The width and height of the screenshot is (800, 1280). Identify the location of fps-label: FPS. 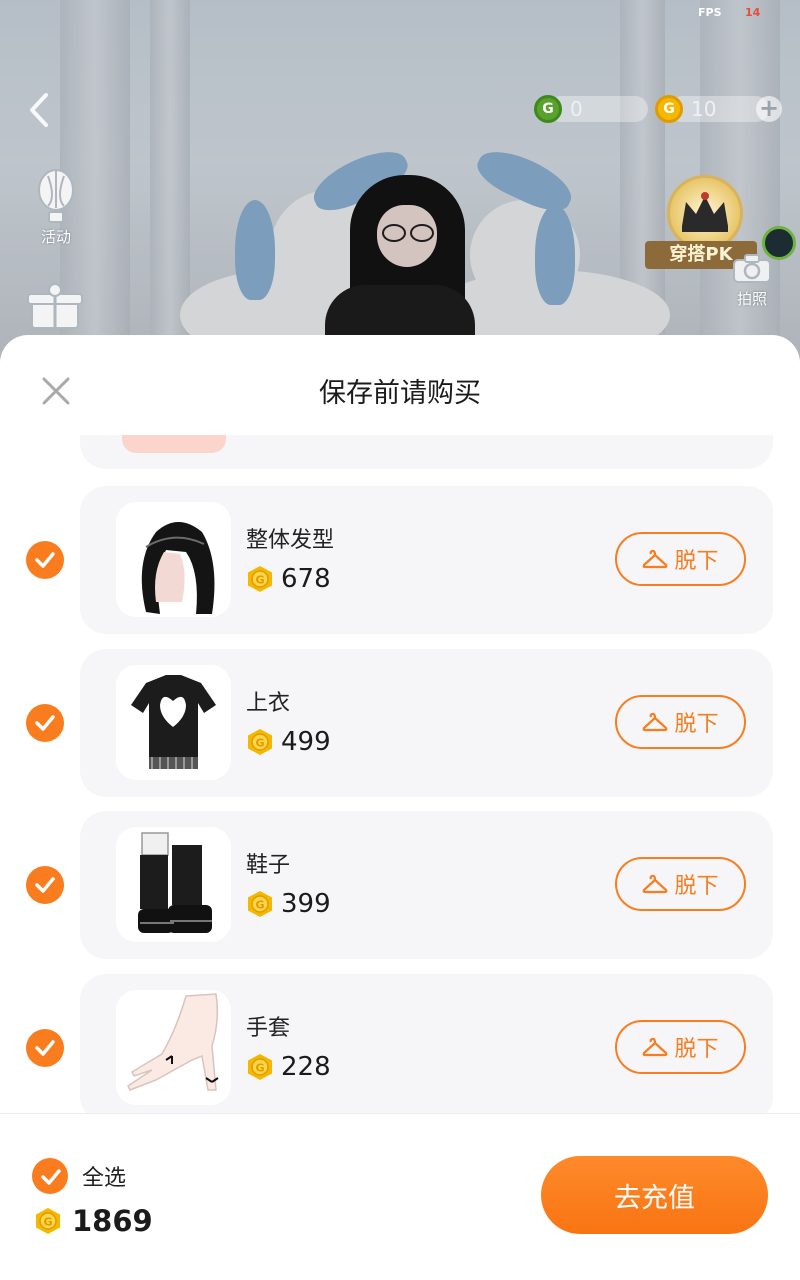
(710, 12).